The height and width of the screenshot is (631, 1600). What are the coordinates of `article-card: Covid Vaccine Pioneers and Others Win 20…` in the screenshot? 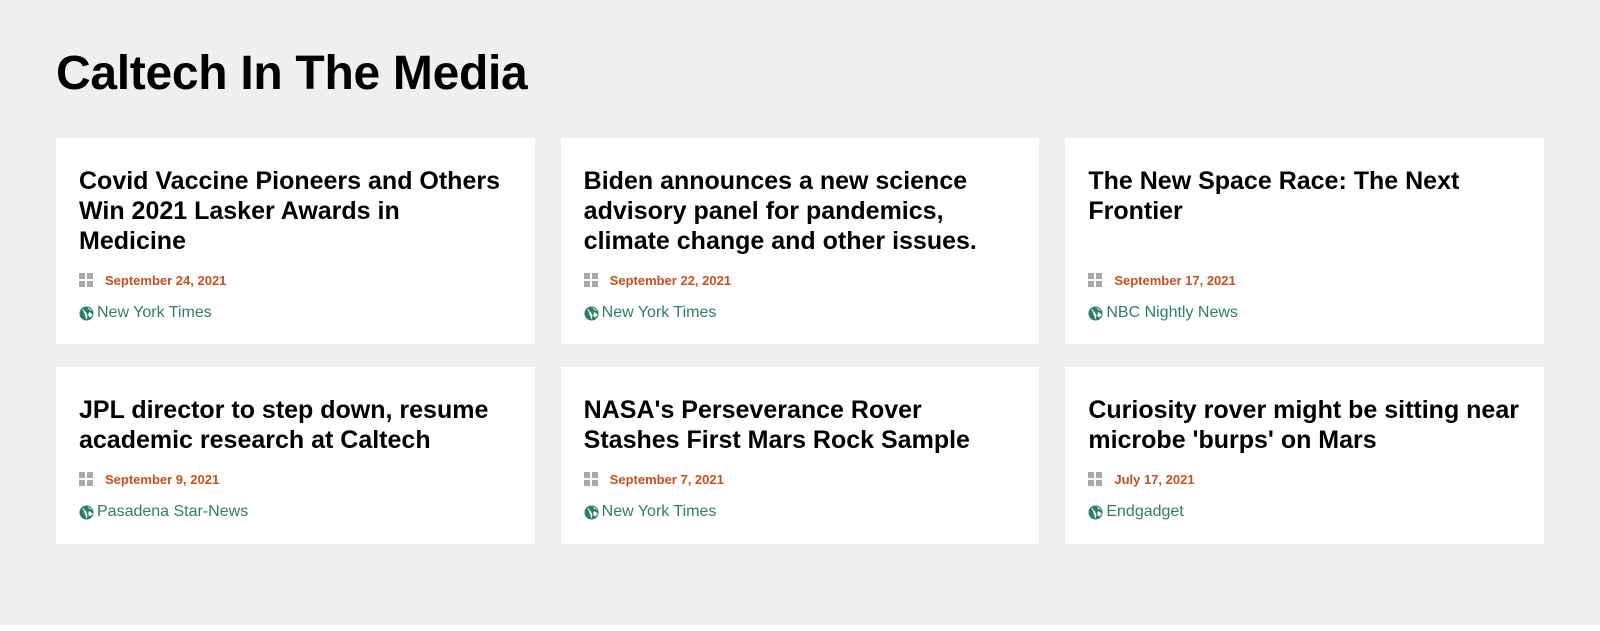 It's located at (295, 241).